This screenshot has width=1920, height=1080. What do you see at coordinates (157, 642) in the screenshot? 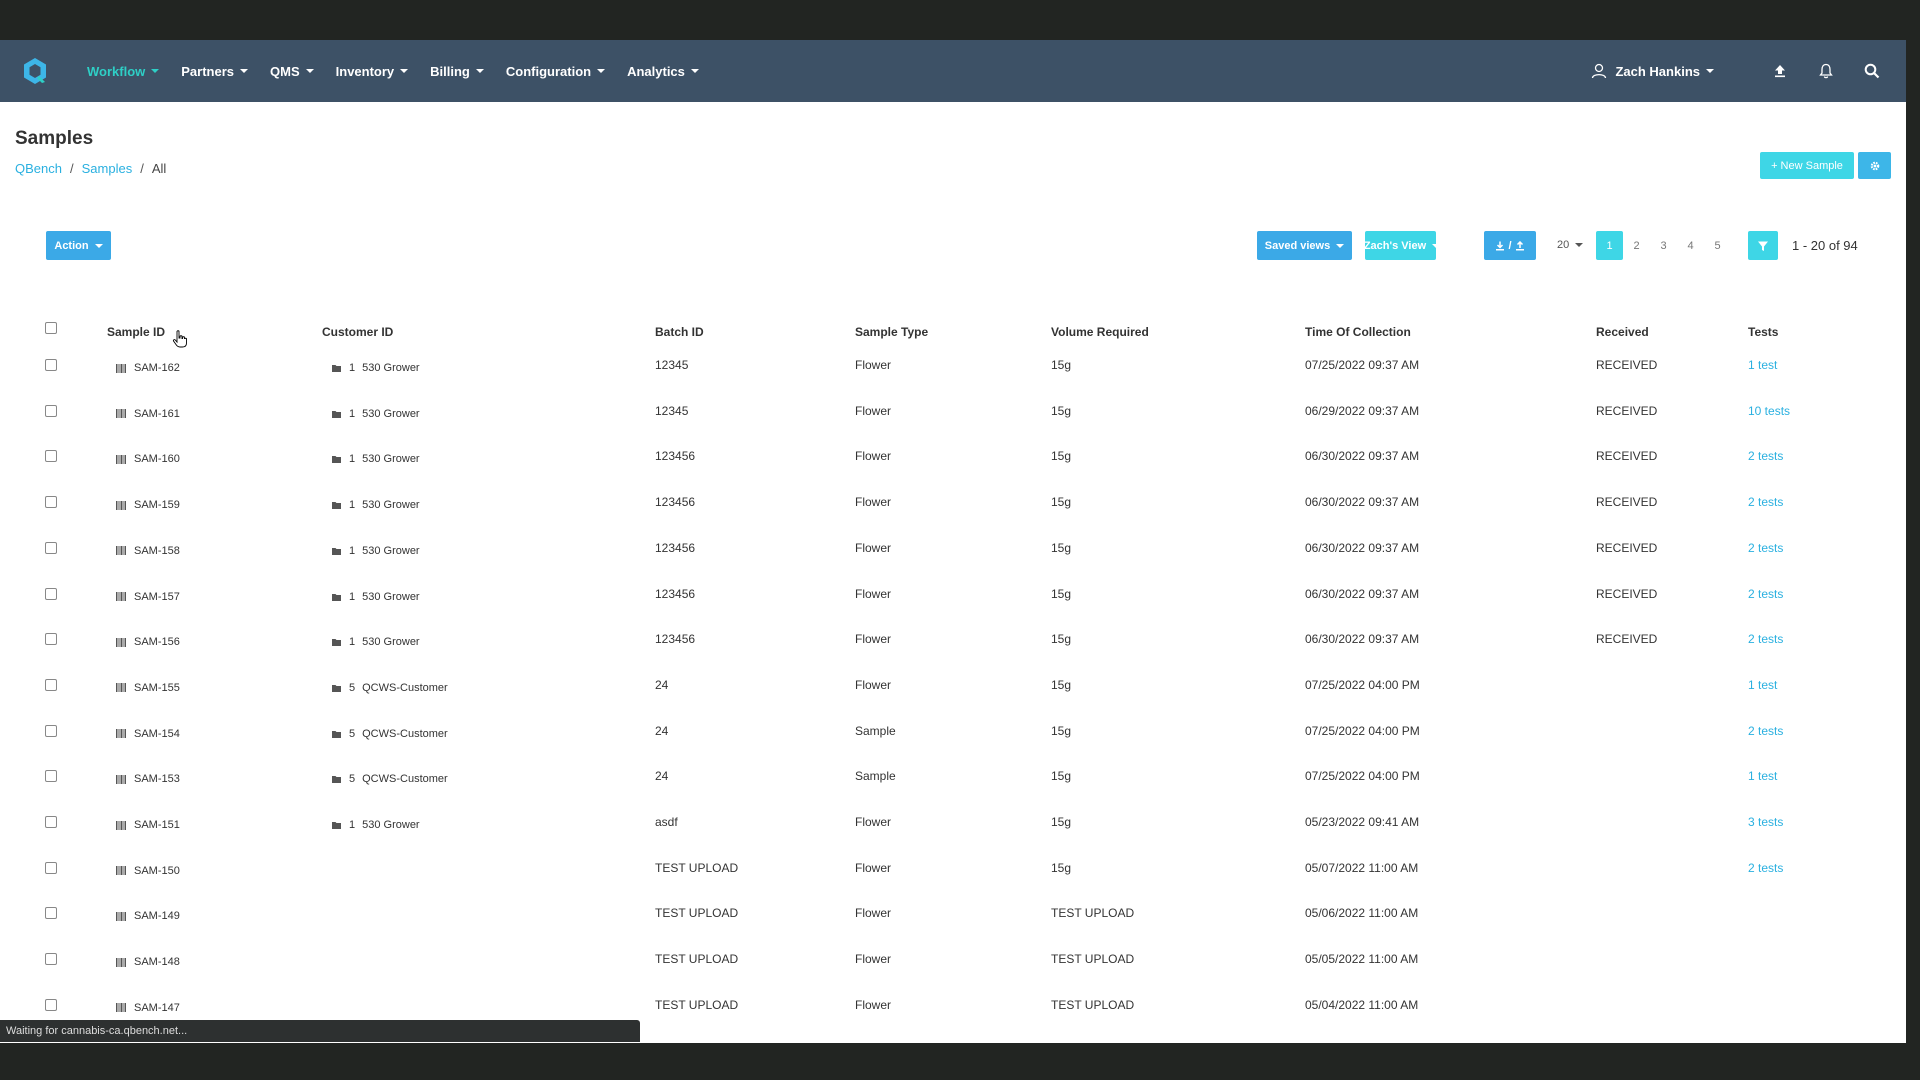
I see `sample-id-link: SAM-156` at bounding box center [157, 642].